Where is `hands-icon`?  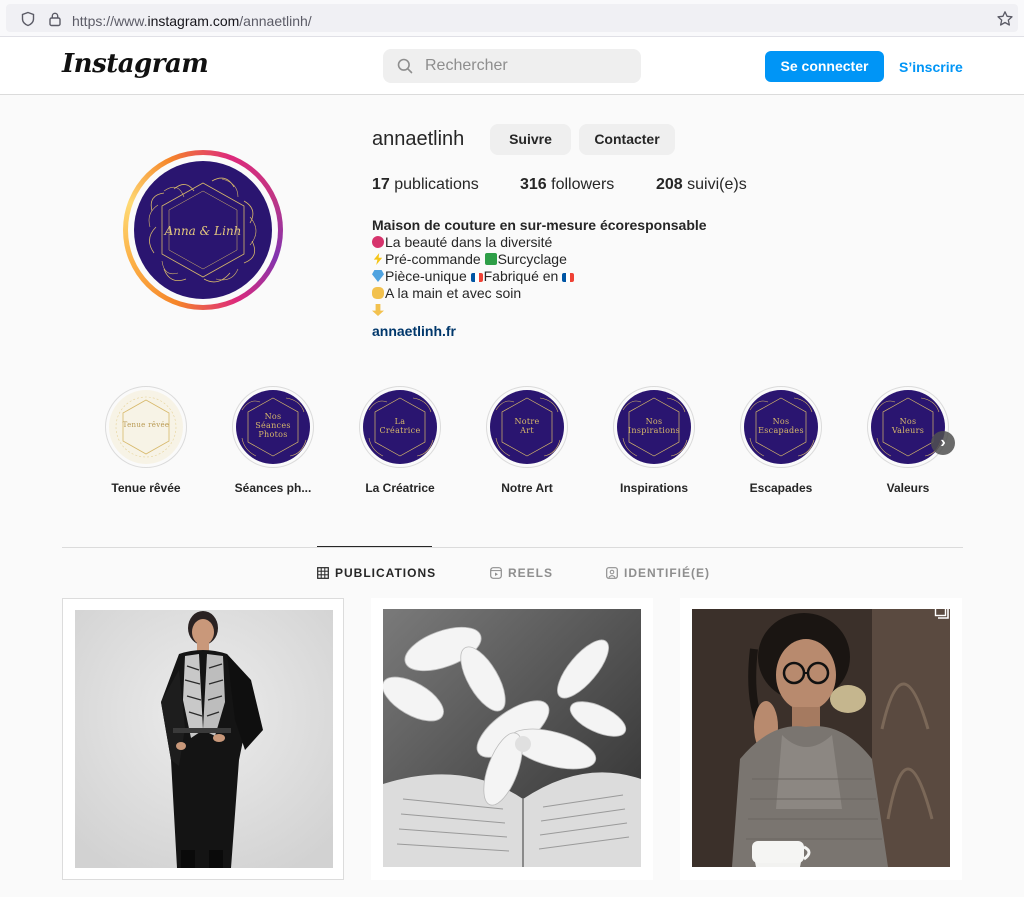
hands-icon is located at coordinates (378, 293).